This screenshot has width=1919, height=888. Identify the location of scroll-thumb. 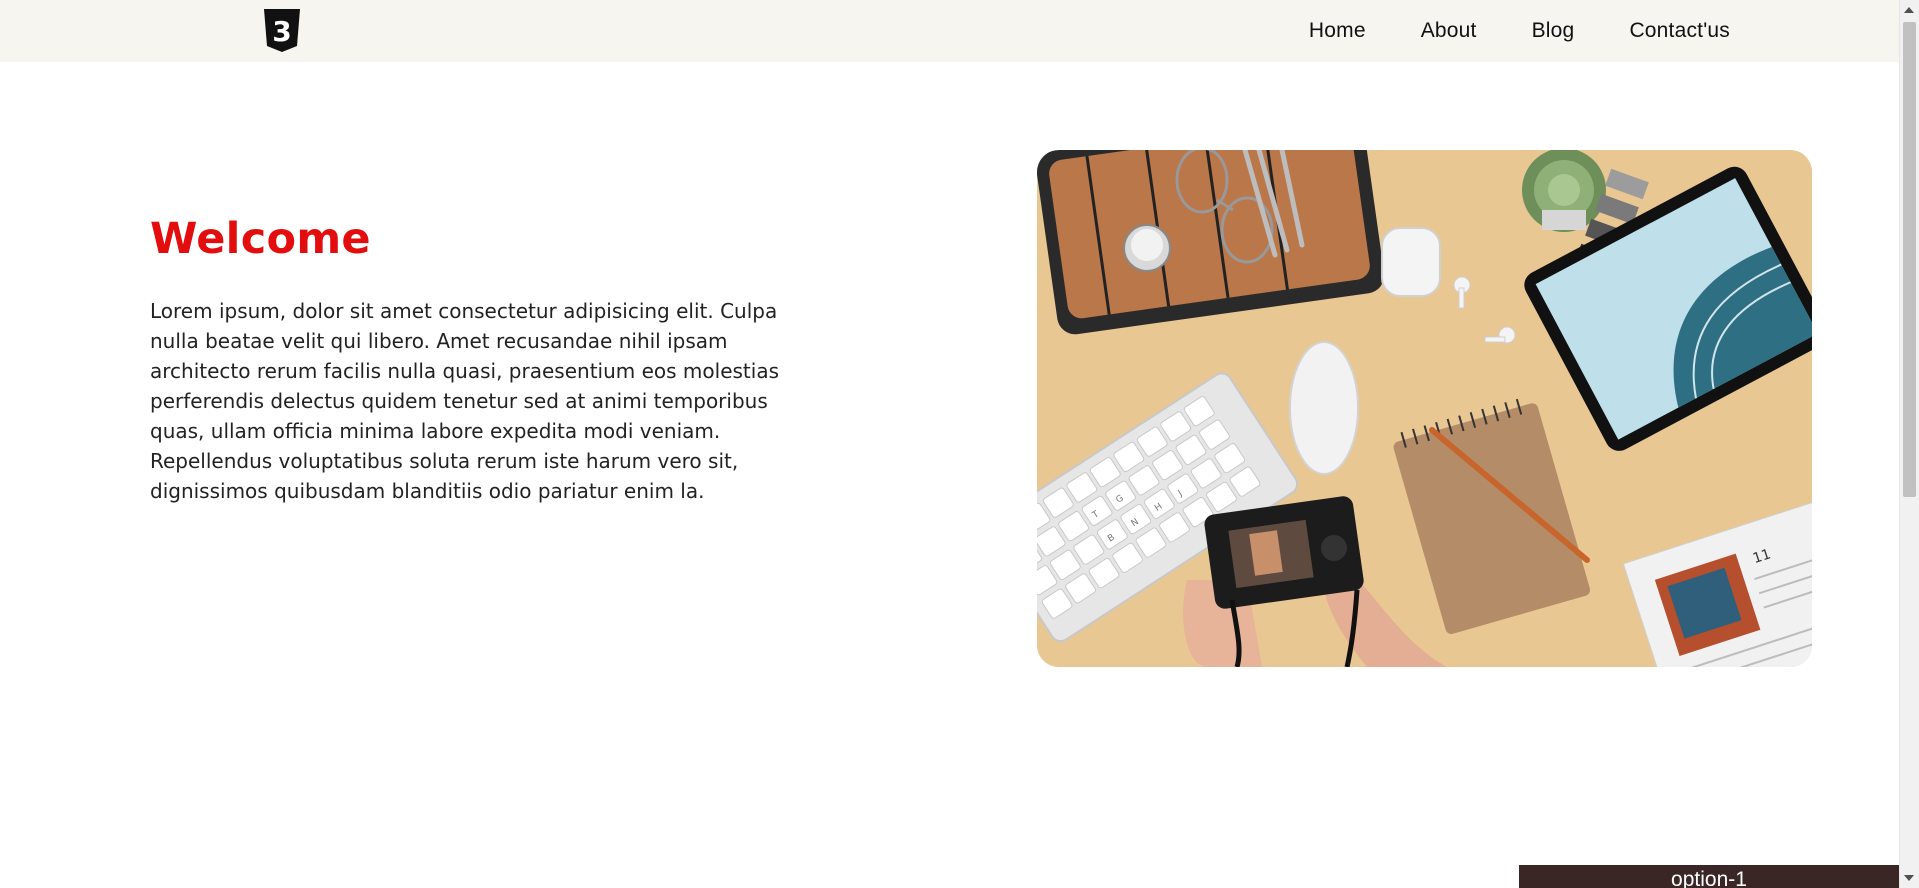
(1909, 259).